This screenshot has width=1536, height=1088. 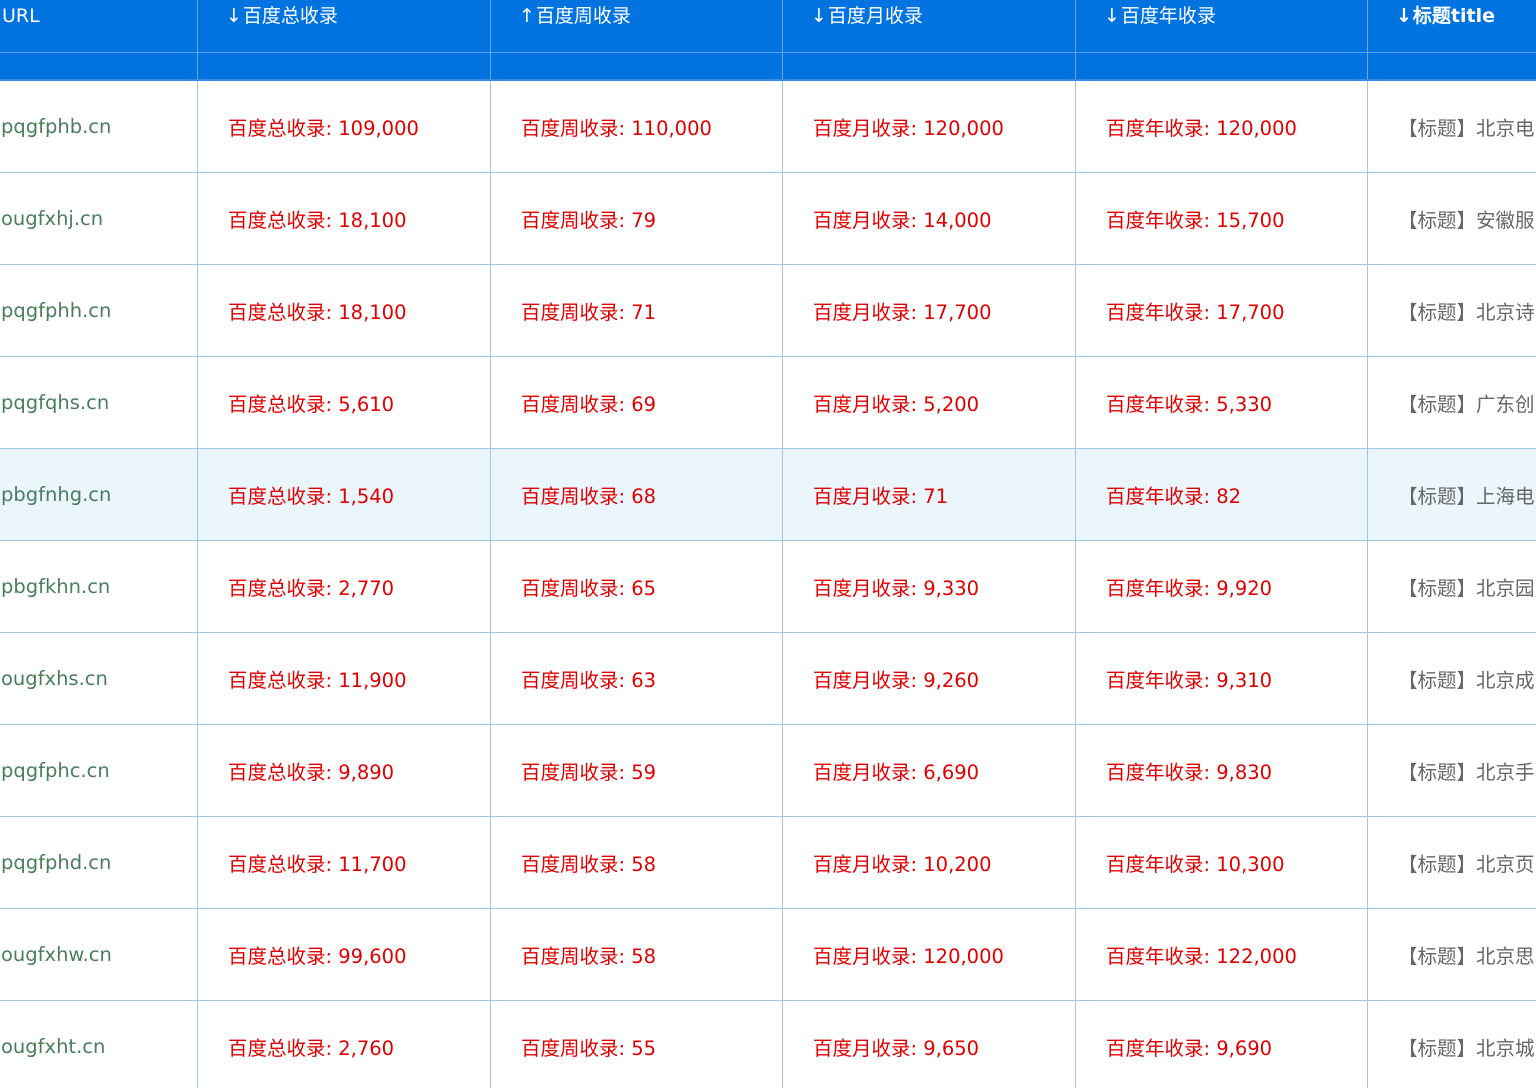 I want to click on url-link: ougfxhj.cn, so click(x=99, y=218).